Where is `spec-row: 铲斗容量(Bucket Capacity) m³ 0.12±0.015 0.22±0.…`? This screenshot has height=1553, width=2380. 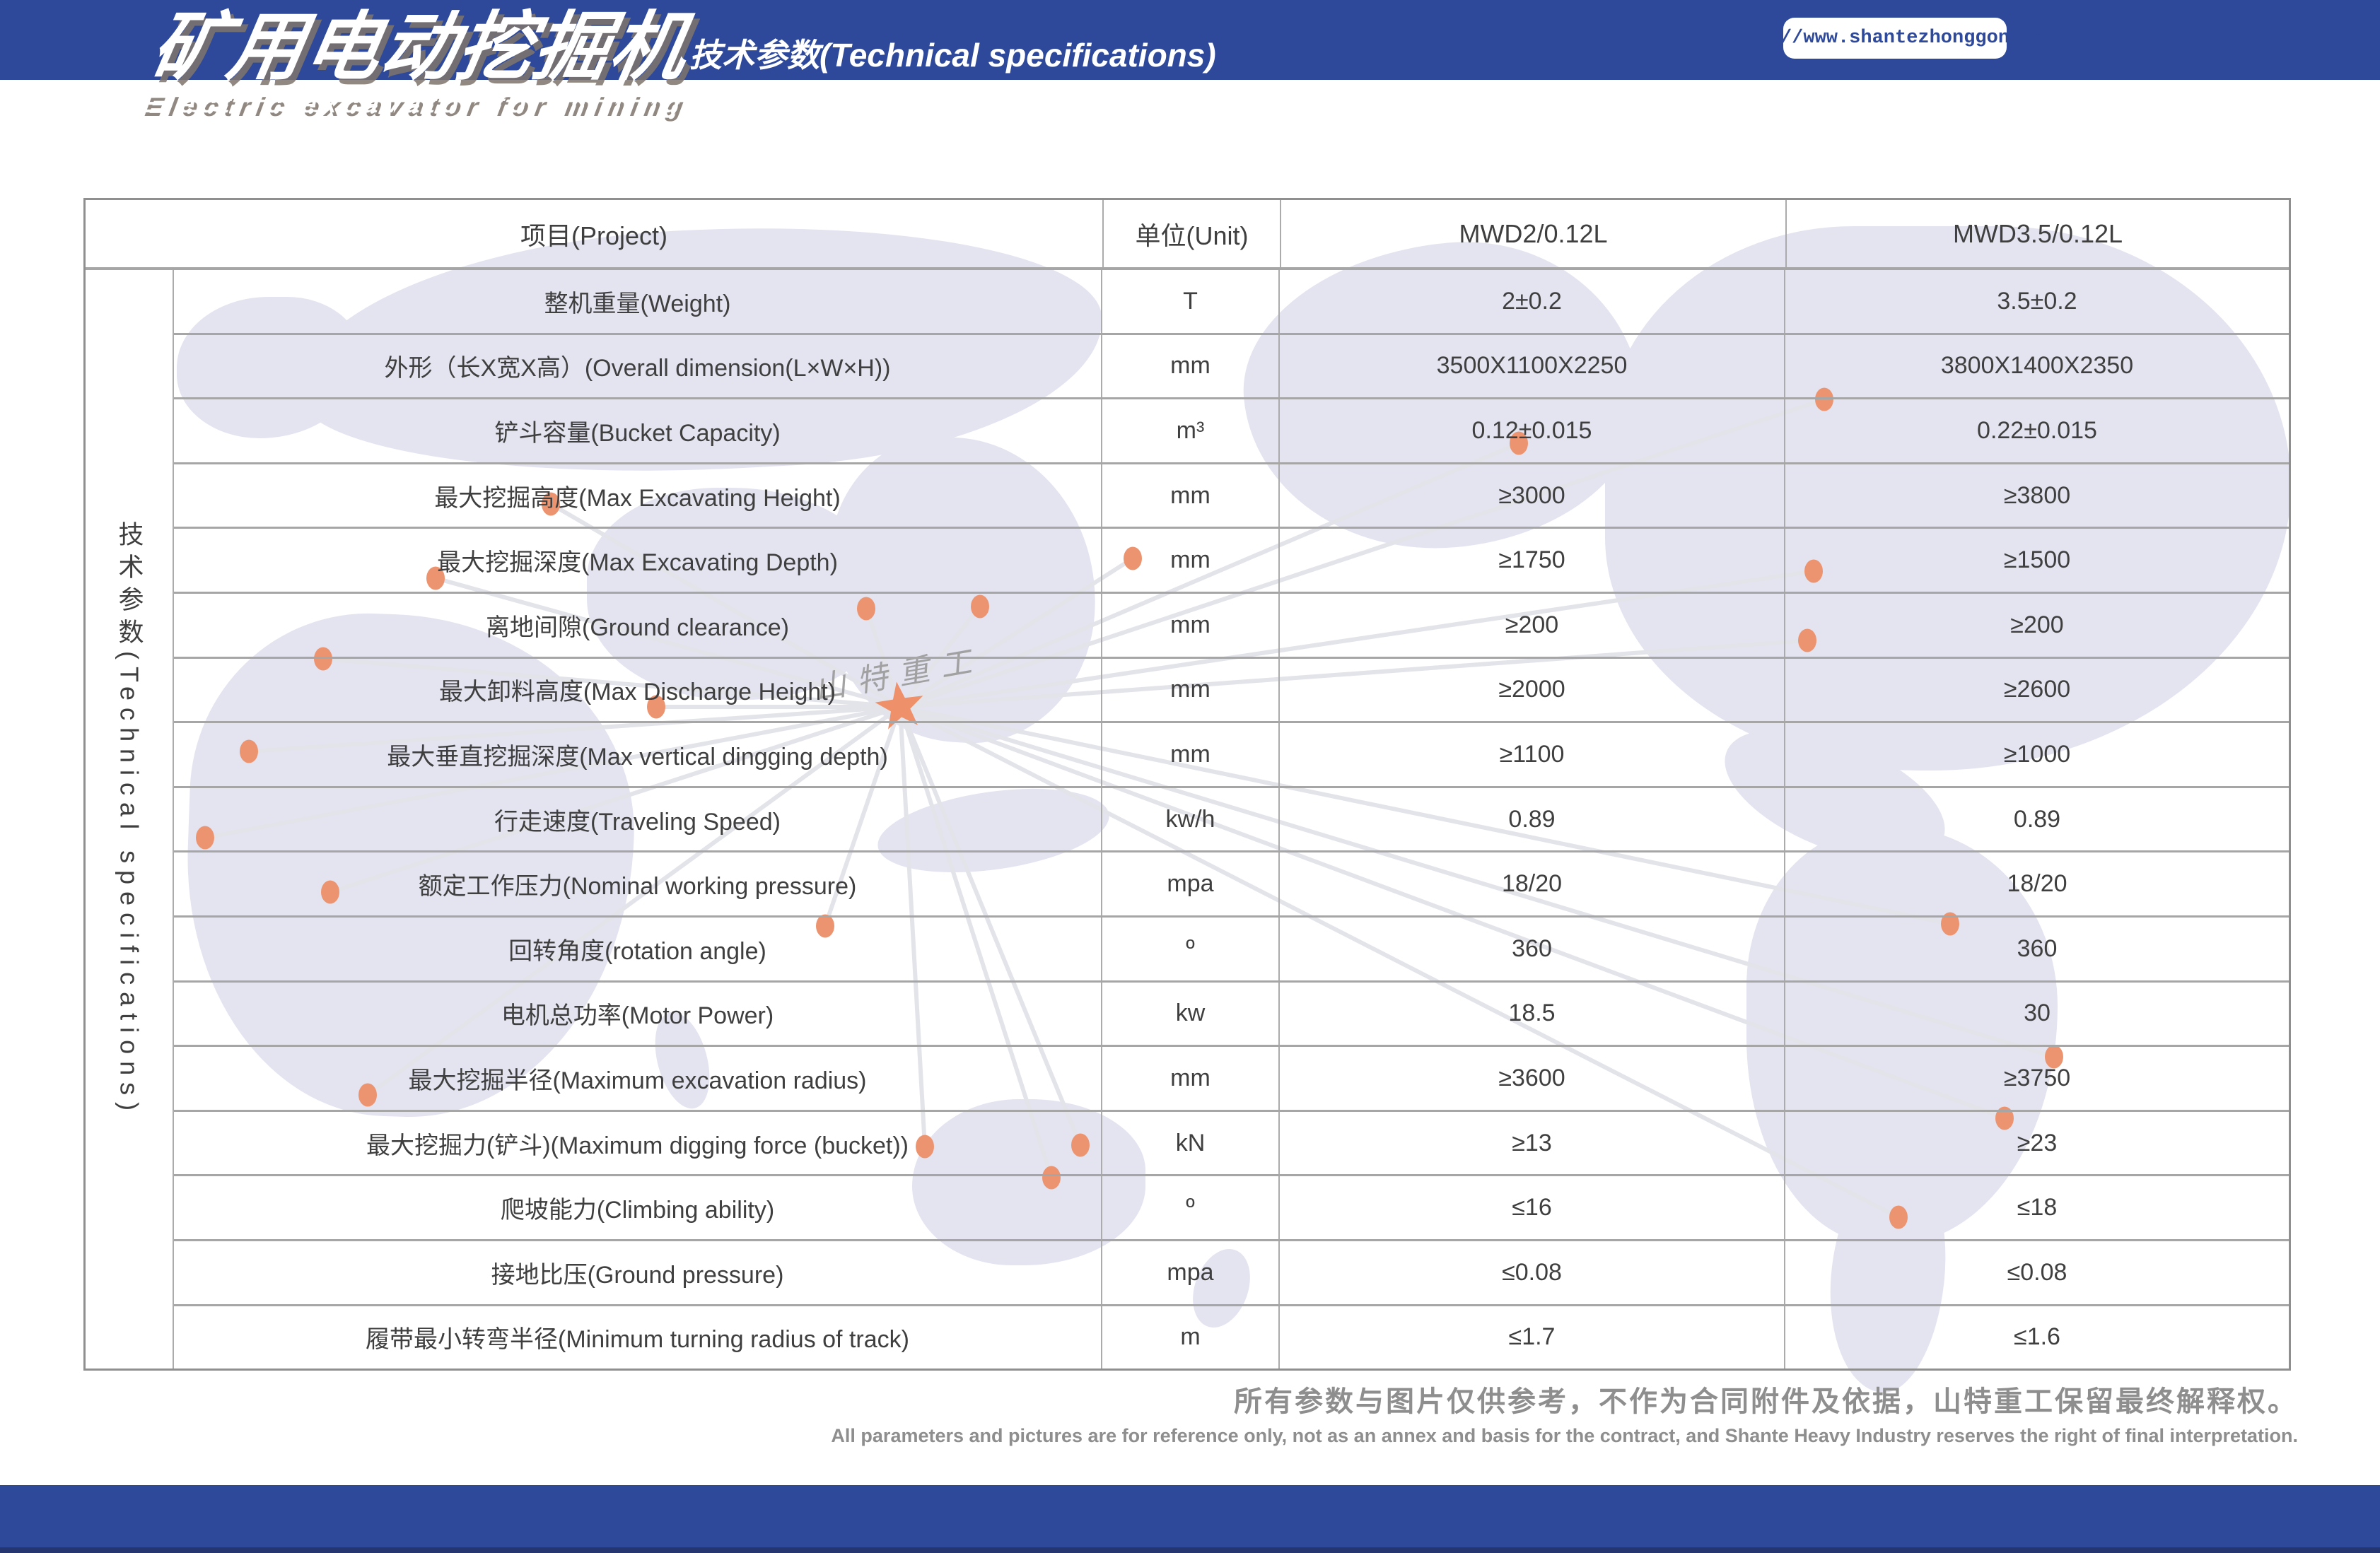
spec-row: 铲斗容量(Bucket Capacity) m³ 0.12±0.015 0.22±0.… is located at coordinates (1231, 432).